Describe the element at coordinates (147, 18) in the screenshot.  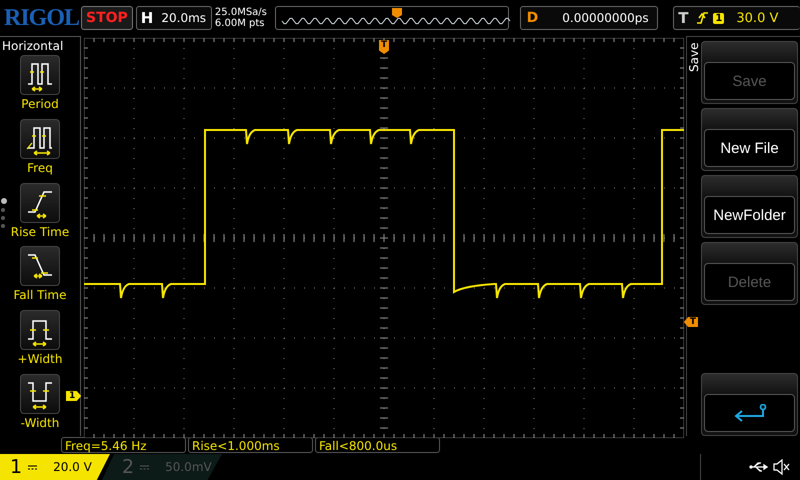
I see `timebase-label: H` at that location.